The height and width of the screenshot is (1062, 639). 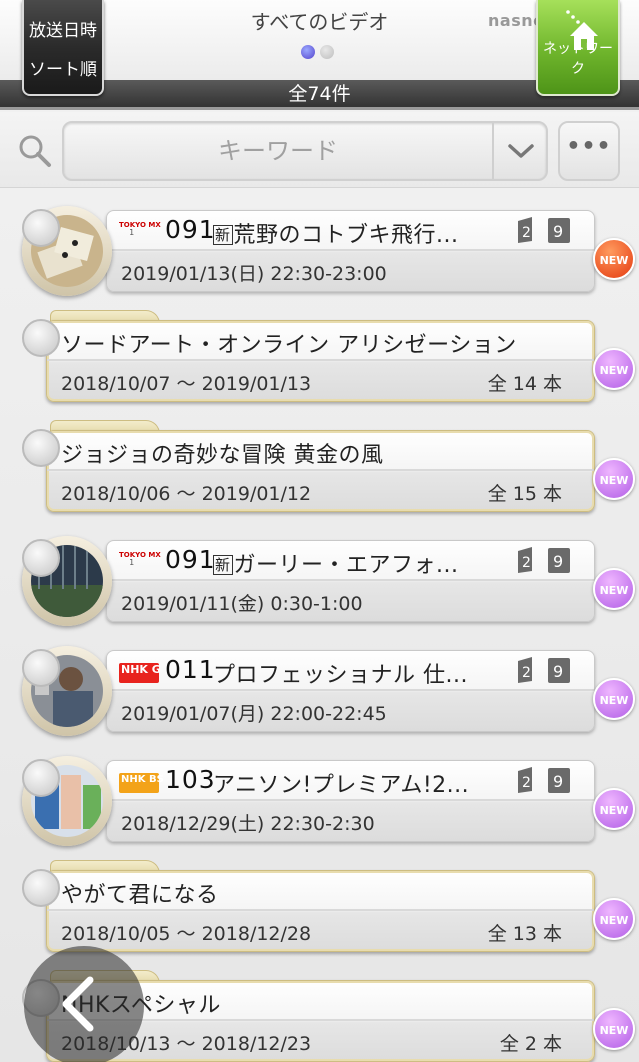 What do you see at coordinates (327, 52) in the screenshot?
I see `page-dot` at bounding box center [327, 52].